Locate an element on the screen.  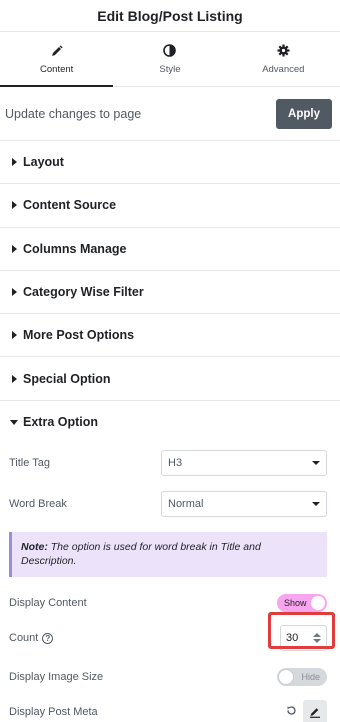
section-label: Columns Manage is located at coordinates (75, 248).